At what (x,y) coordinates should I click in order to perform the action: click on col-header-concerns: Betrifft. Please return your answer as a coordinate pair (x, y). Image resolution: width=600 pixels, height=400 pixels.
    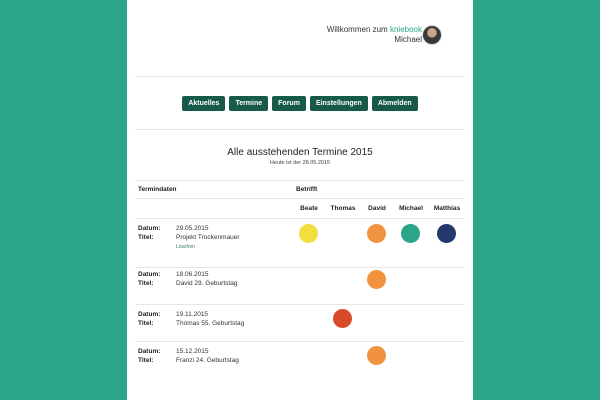
    Looking at the image, I should click on (307, 189).